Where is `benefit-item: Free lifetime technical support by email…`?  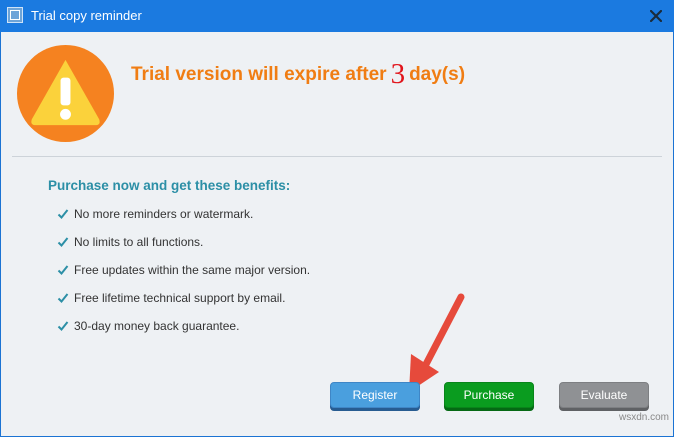 benefit-item: Free lifetime technical support by email… is located at coordinates (171, 298).